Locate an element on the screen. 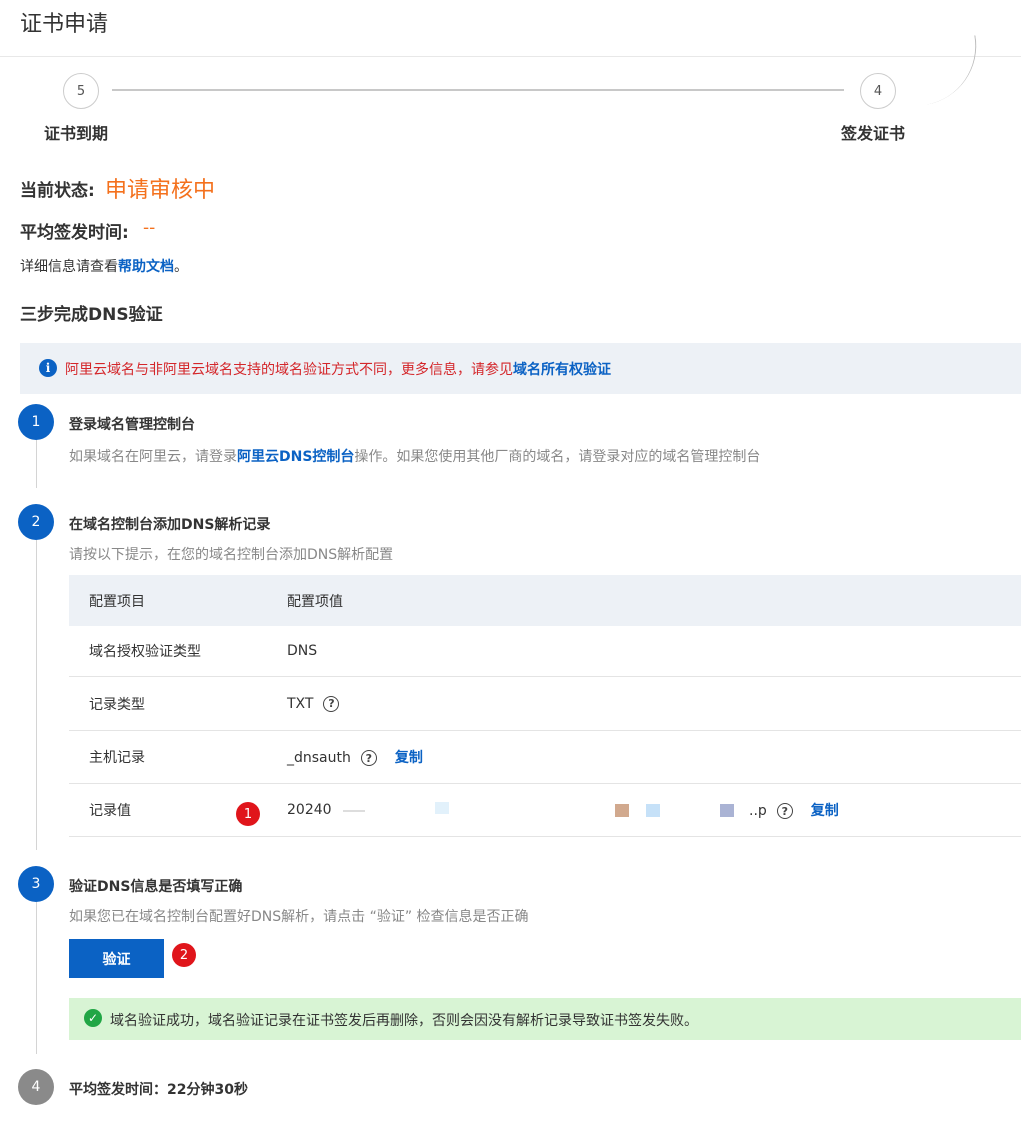  stepper-node-number: 5 is located at coordinates (81, 91).